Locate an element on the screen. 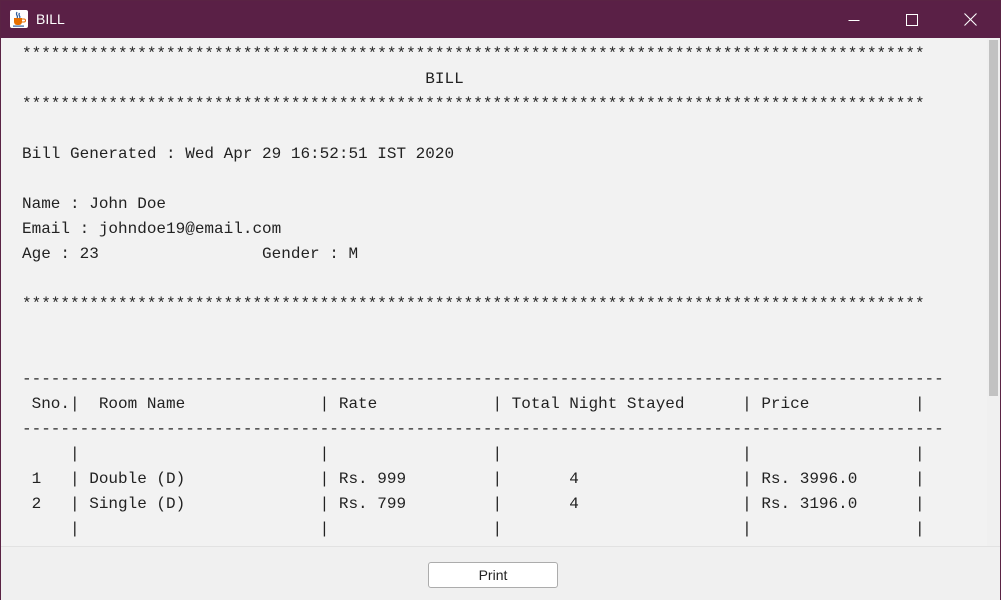 This screenshot has width=1001, height=600. button-bar: Print is located at coordinates (500, 573).